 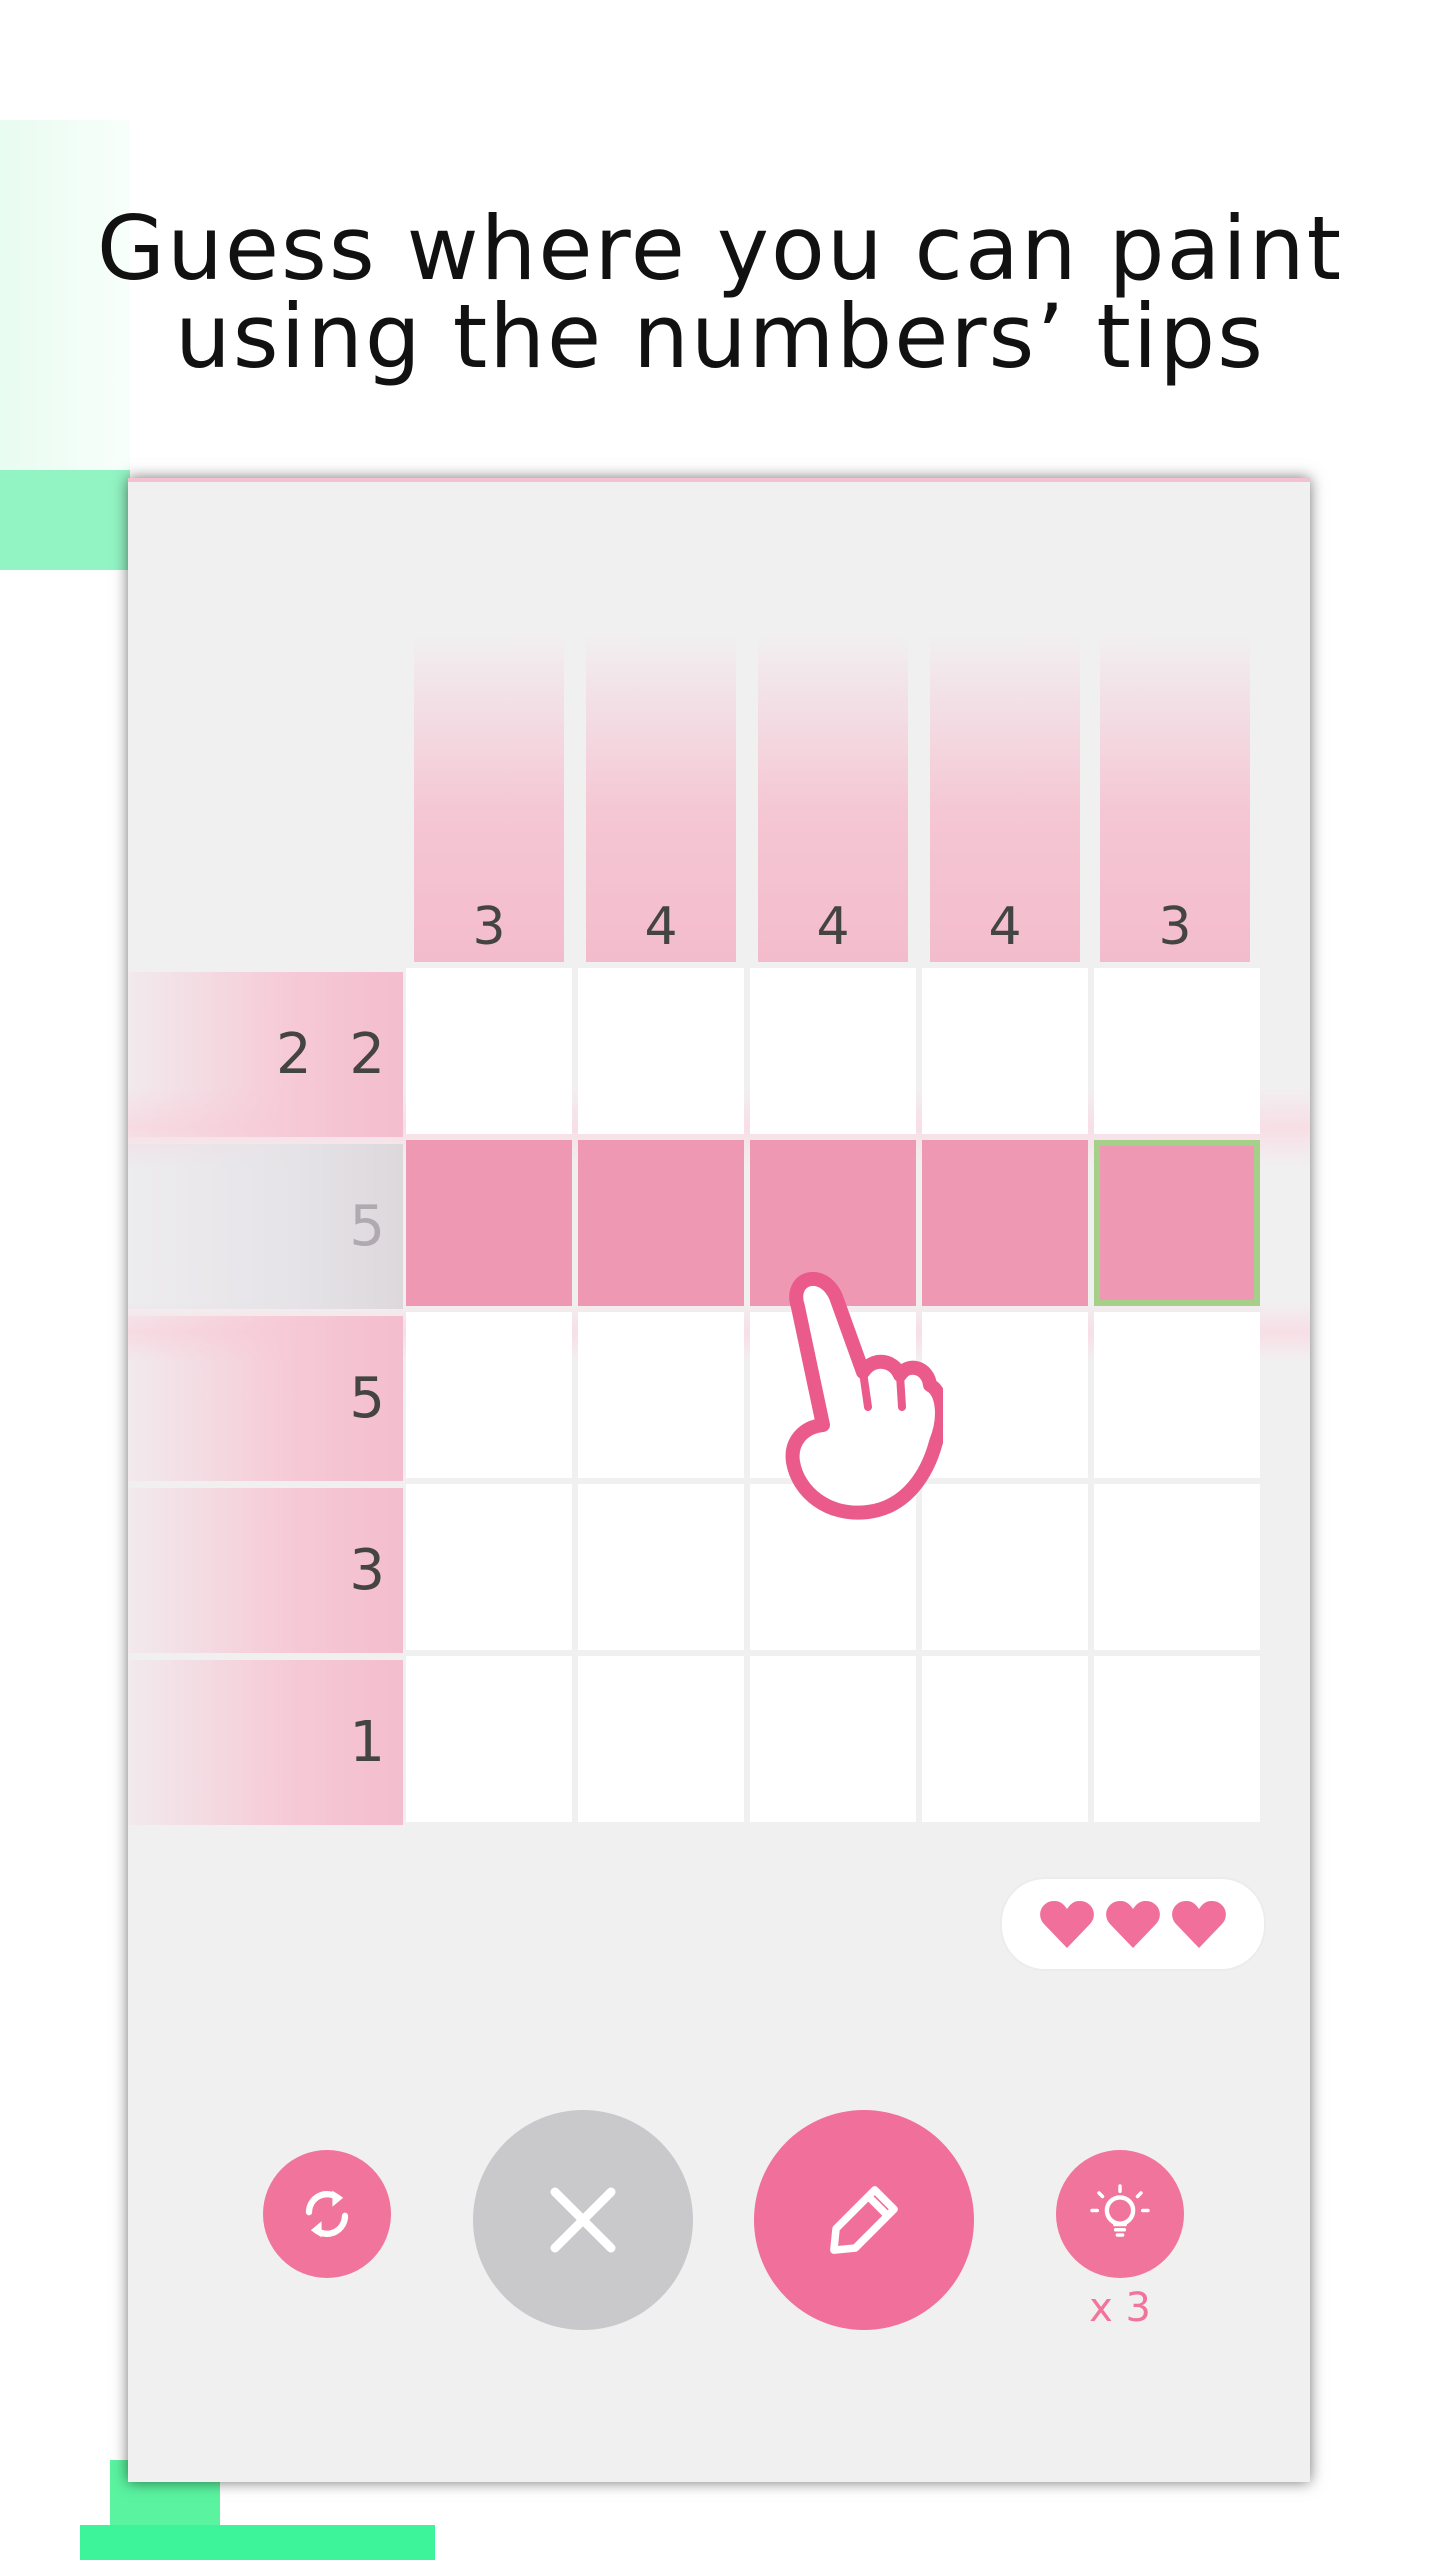 I want to click on grid-cell-r4-c4, so click(x=1177, y=1739).